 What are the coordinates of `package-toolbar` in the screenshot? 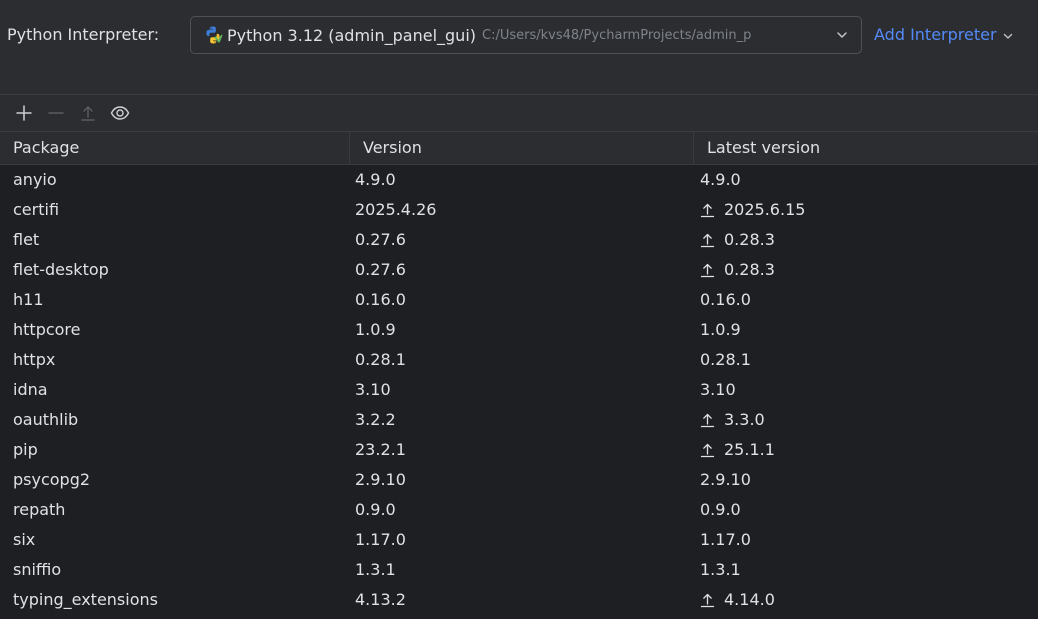 It's located at (519, 113).